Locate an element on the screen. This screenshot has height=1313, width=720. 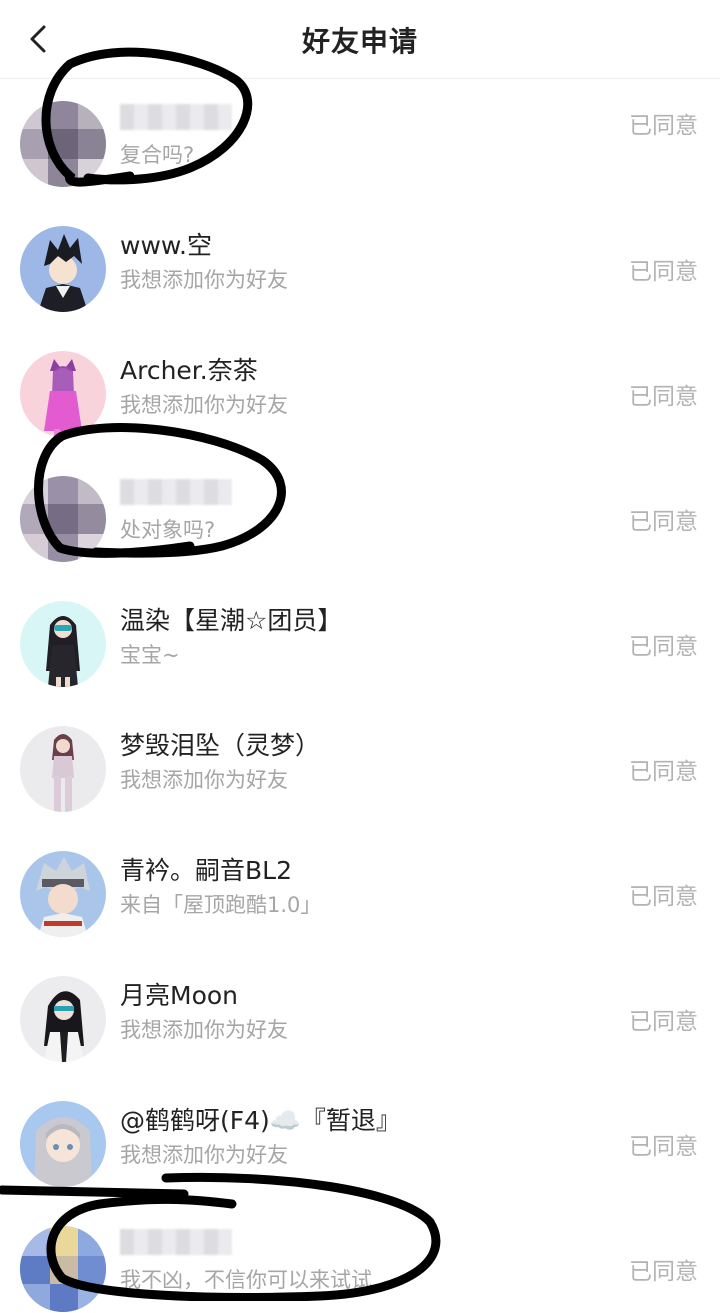
request-row: 温染【星潮☆团员】 宝宝~ 已同意 is located at coordinates (360, 625).